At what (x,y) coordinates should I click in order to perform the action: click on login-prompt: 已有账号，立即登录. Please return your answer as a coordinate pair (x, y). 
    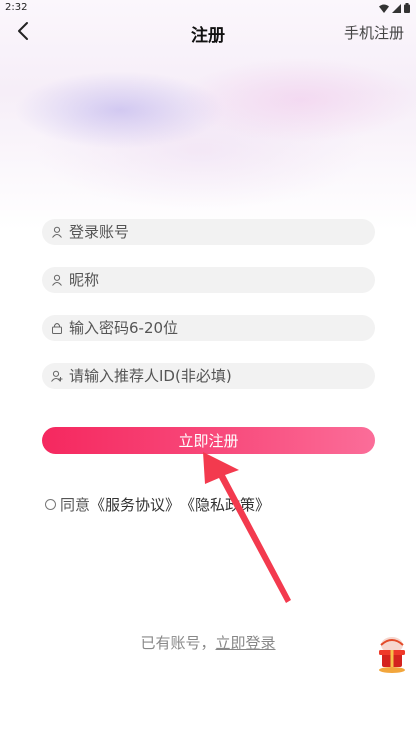
    Looking at the image, I should click on (208, 642).